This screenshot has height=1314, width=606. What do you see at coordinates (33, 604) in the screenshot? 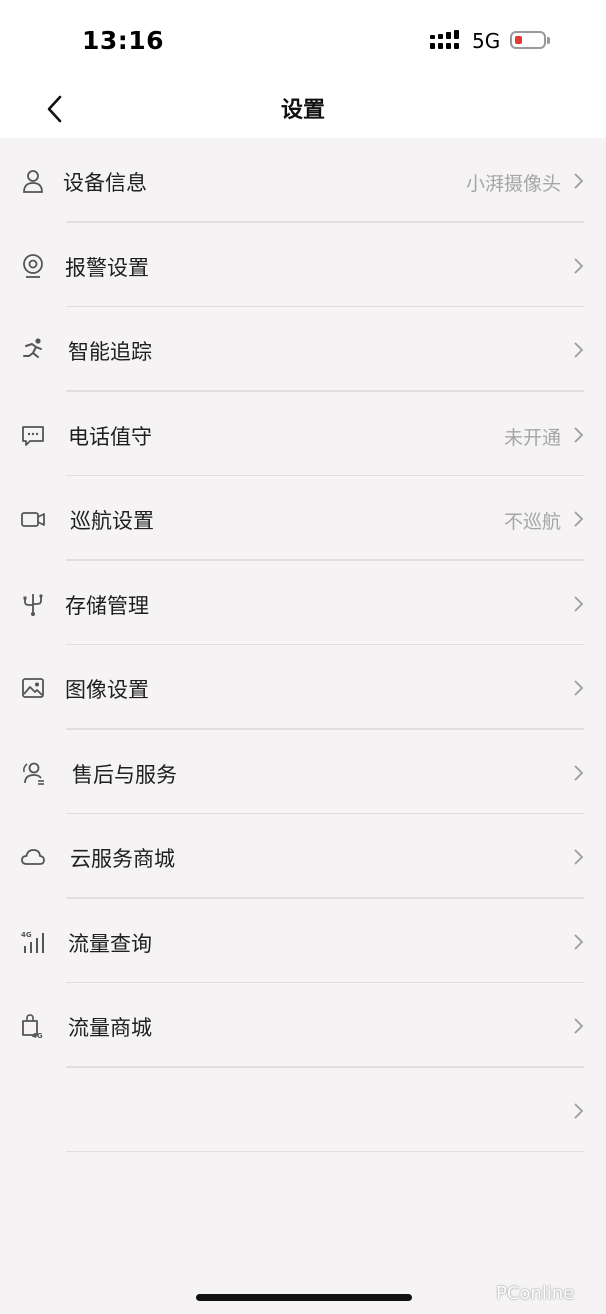
I see `usb-icon` at bounding box center [33, 604].